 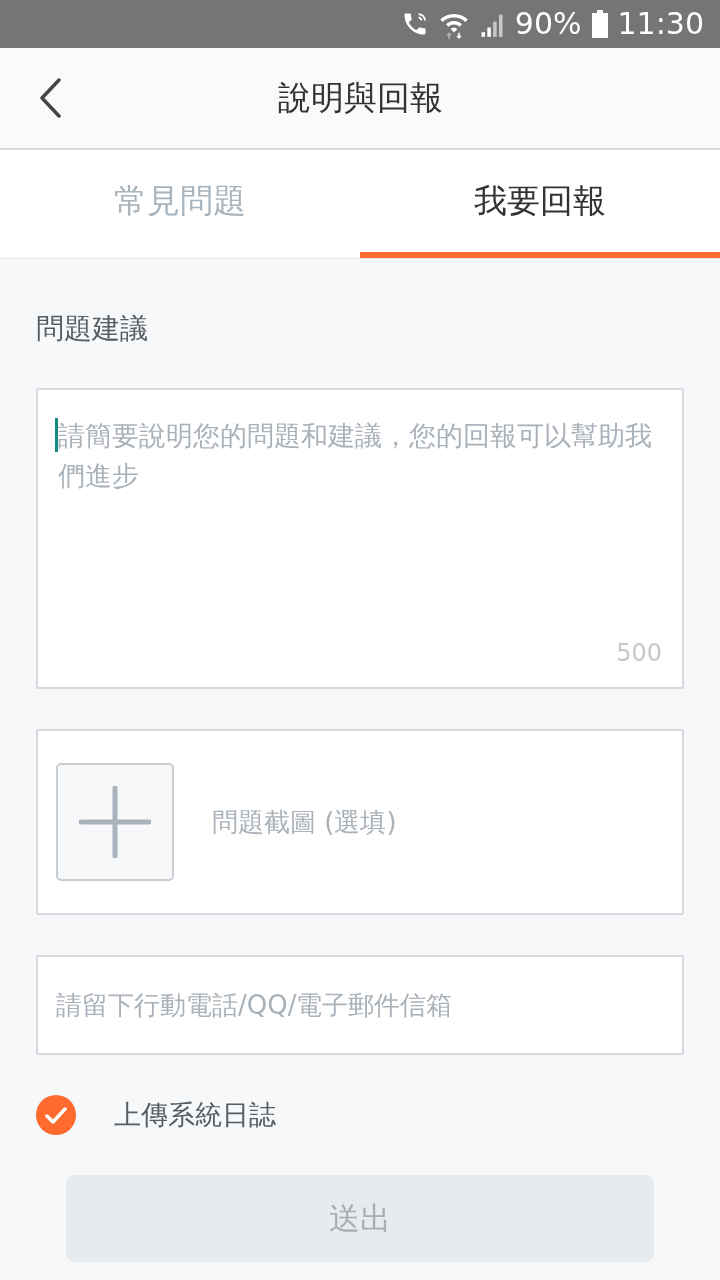 What do you see at coordinates (360, 1005) in the screenshot?
I see `contact-field: 請留下行動電話/QQ/電子郵件信箱` at bounding box center [360, 1005].